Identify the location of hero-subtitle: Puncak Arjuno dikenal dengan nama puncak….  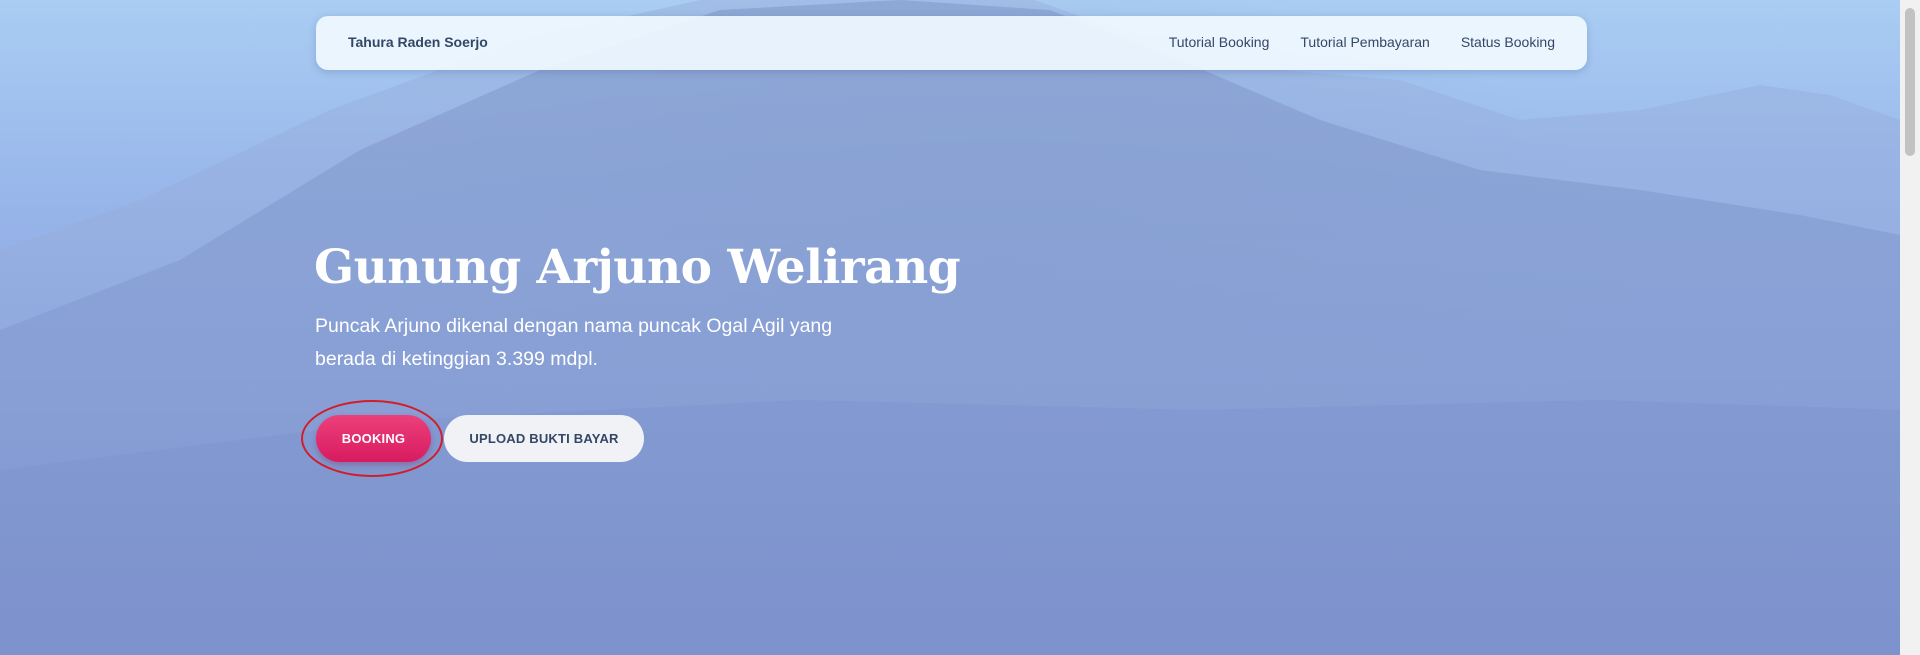
(574, 342).